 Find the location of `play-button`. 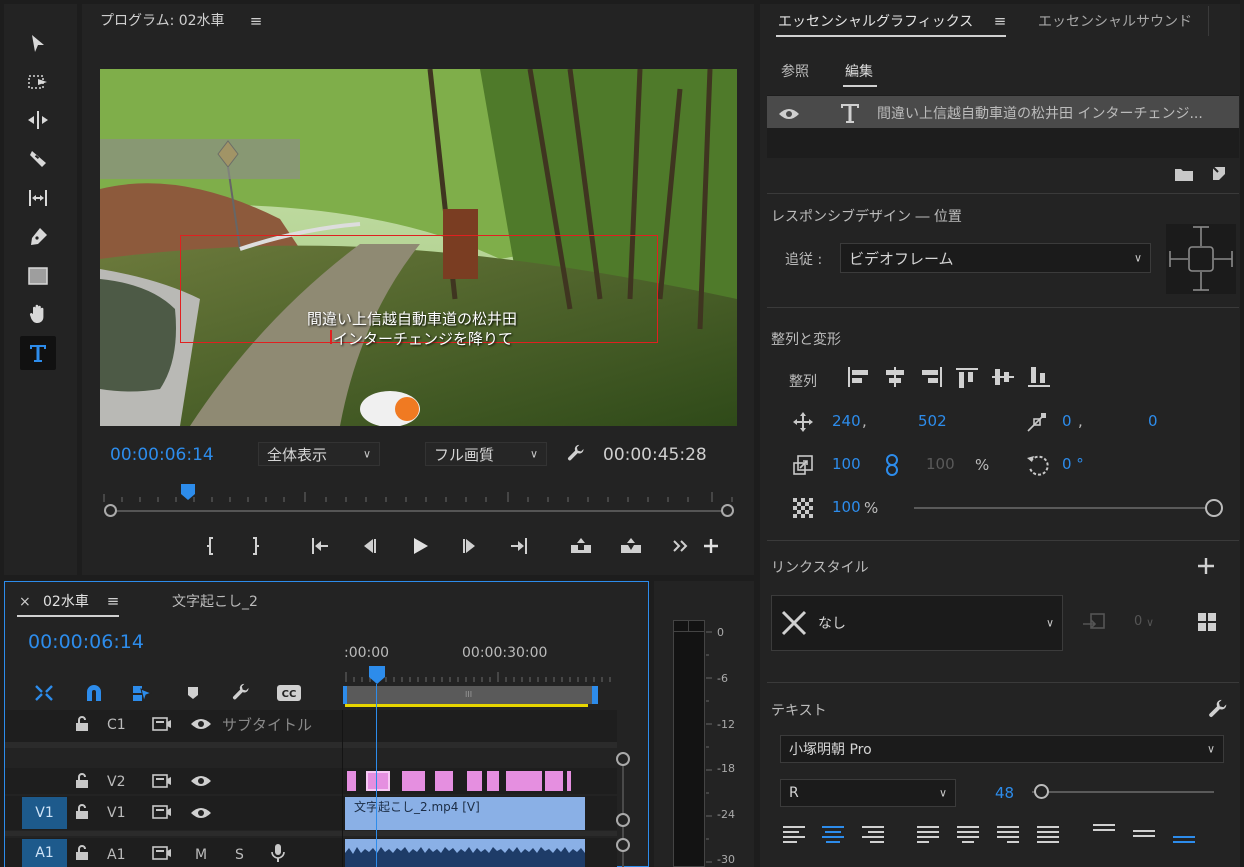

play-button is located at coordinates (420, 546).